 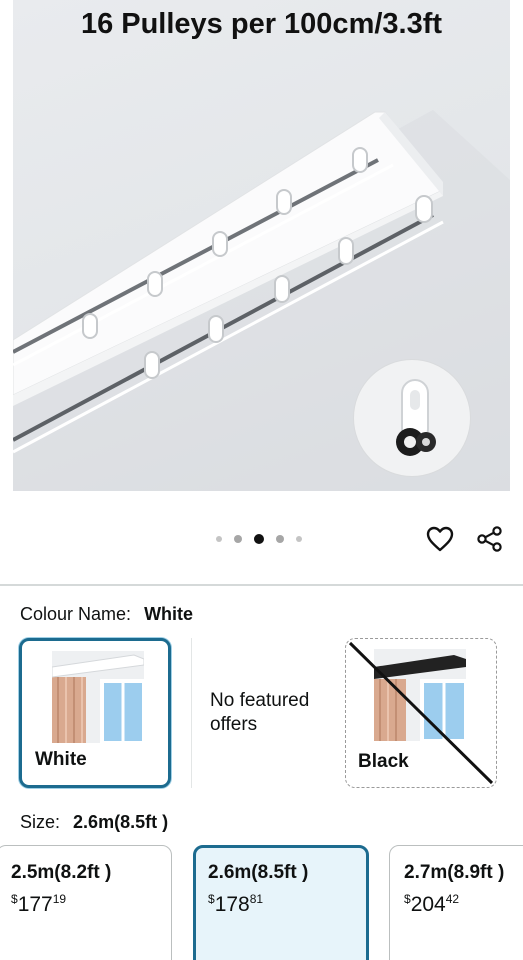 What do you see at coordinates (261, 24) in the screenshot?
I see `image-caption: 16 Pulleys per 100cm/3.3ft` at bounding box center [261, 24].